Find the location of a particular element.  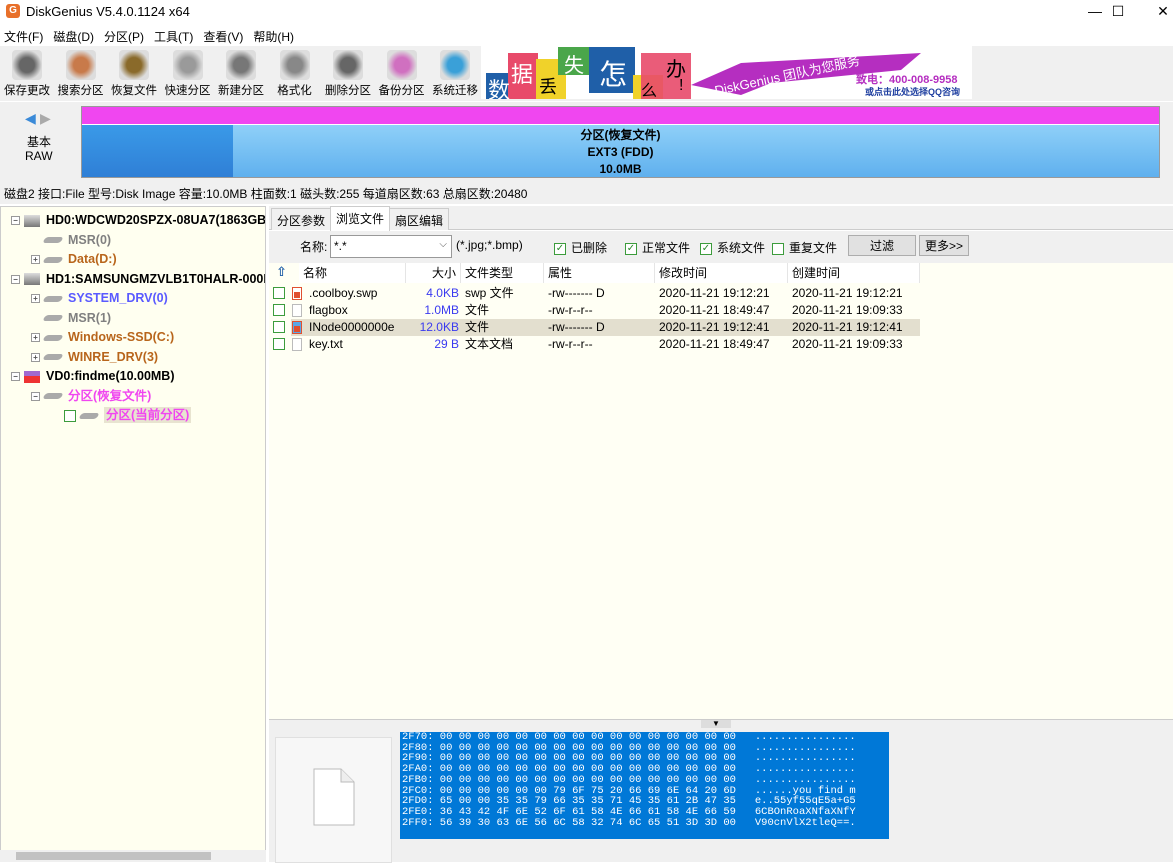

cell-ctime: 2020-11-21 19:12:21 is located at coordinates (847, 293).